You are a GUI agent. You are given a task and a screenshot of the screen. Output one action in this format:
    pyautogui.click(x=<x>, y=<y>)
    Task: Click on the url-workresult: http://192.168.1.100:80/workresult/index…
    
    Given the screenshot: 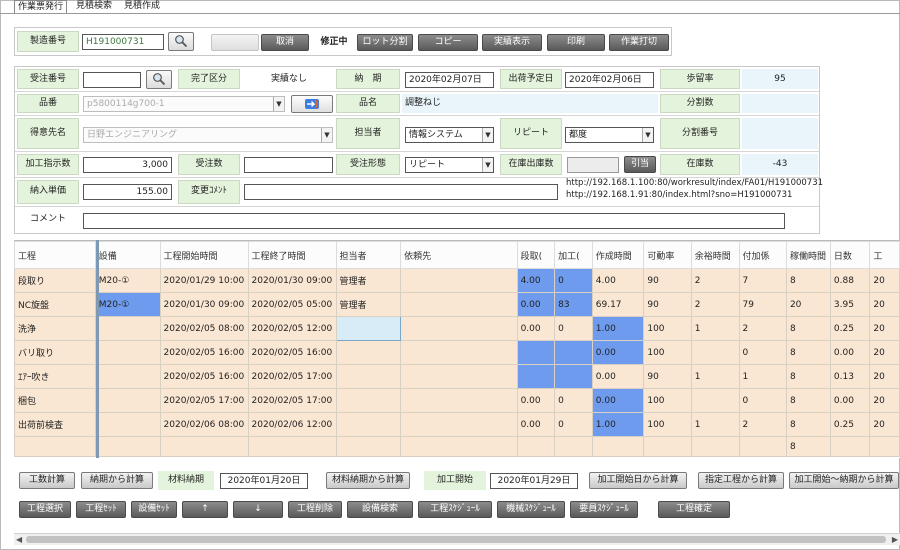 What is the action you would take?
    pyautogui.click(x=694, y=183)
    